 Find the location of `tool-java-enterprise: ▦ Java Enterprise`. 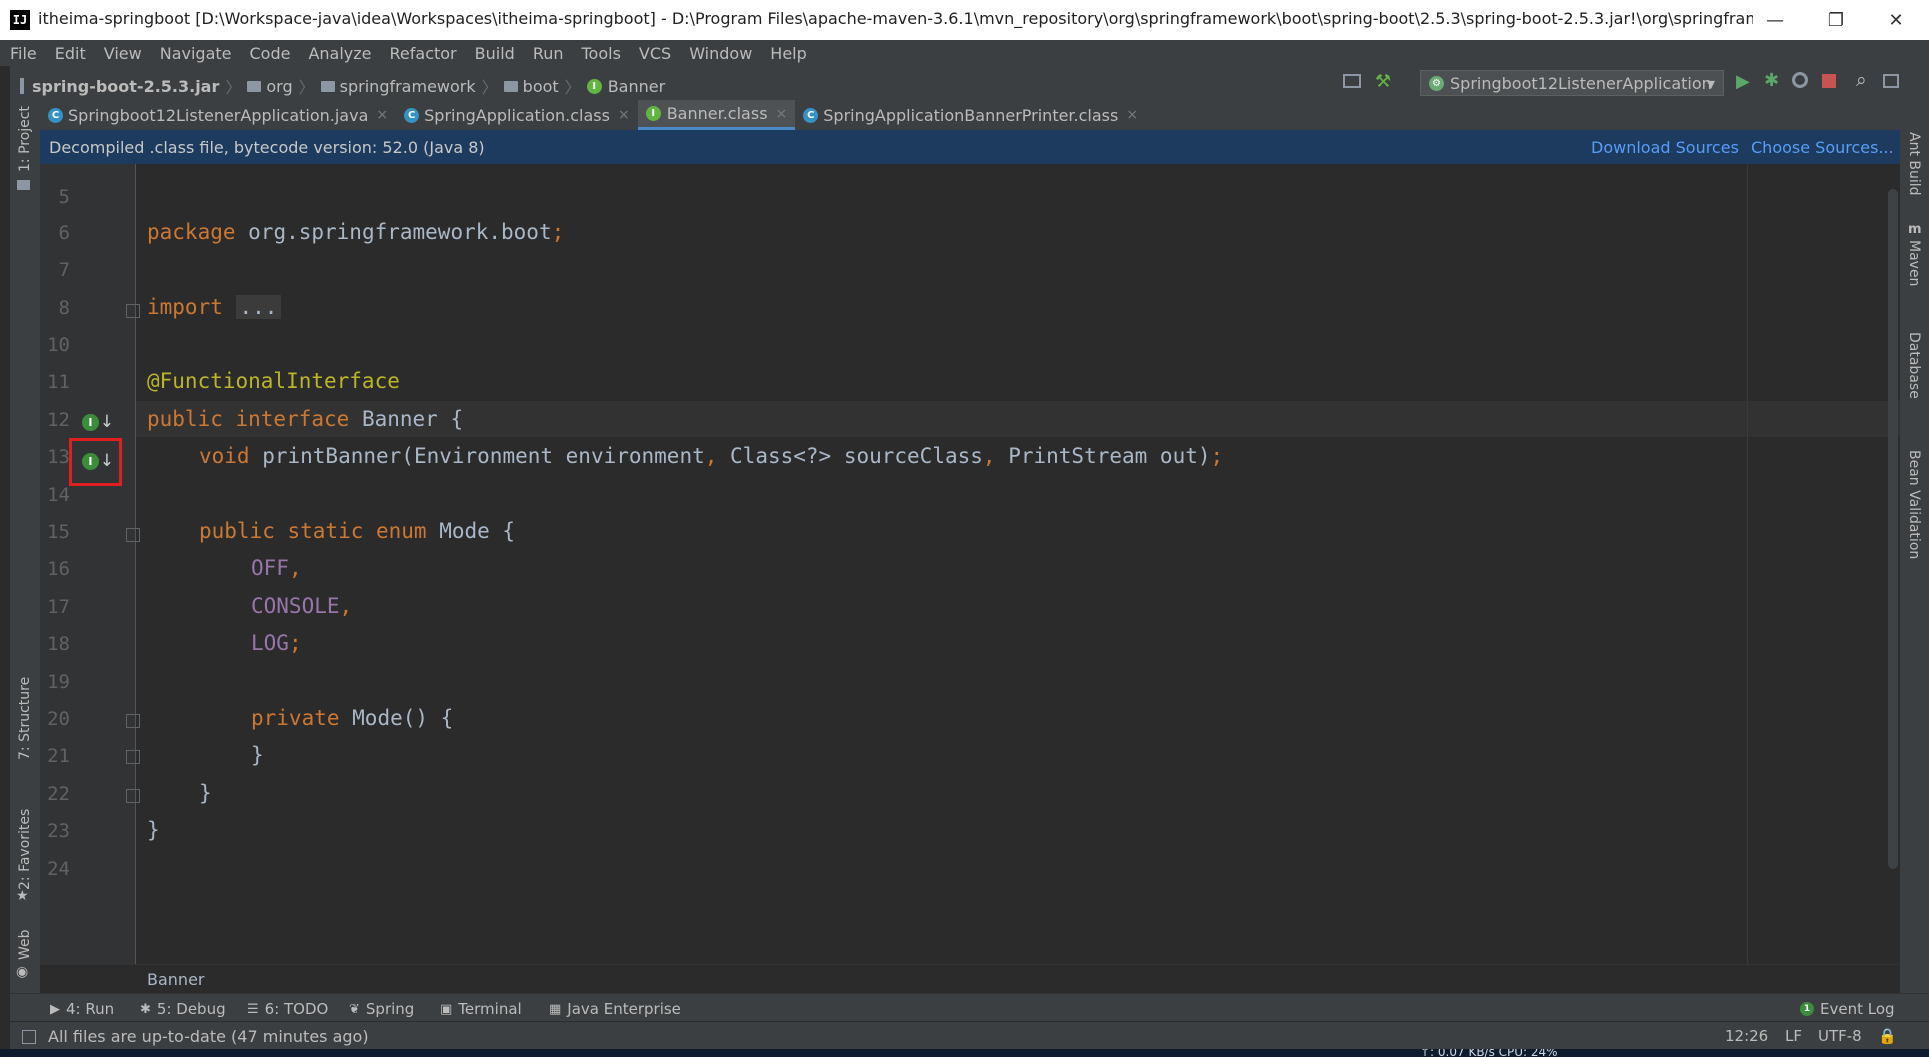

tool-java-enterprise: ▦ Java Enterprise is located at coordinates (615, 1009).